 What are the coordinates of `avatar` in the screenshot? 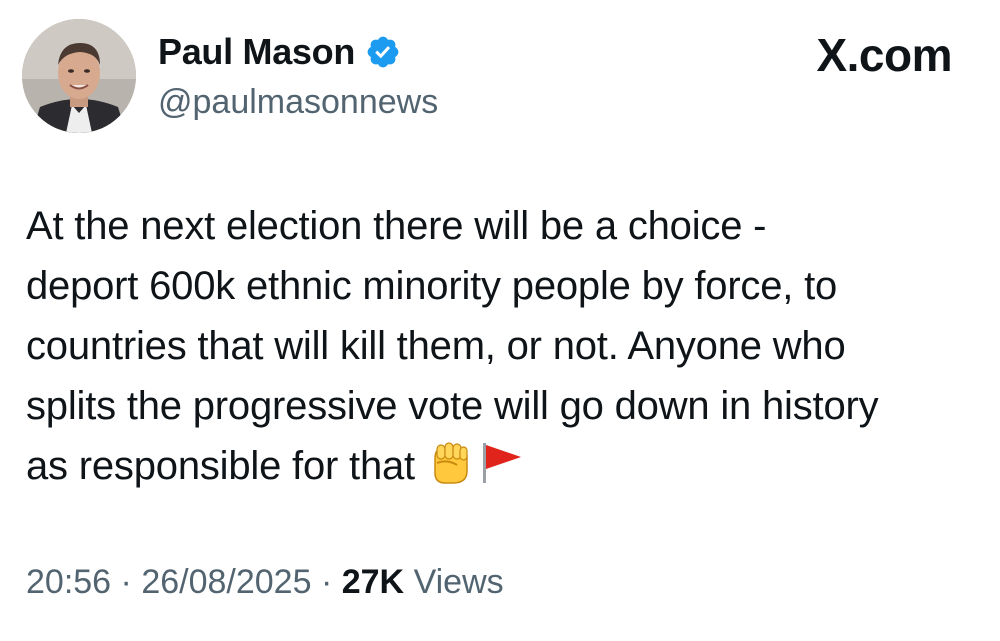 It's located at (79, 76).